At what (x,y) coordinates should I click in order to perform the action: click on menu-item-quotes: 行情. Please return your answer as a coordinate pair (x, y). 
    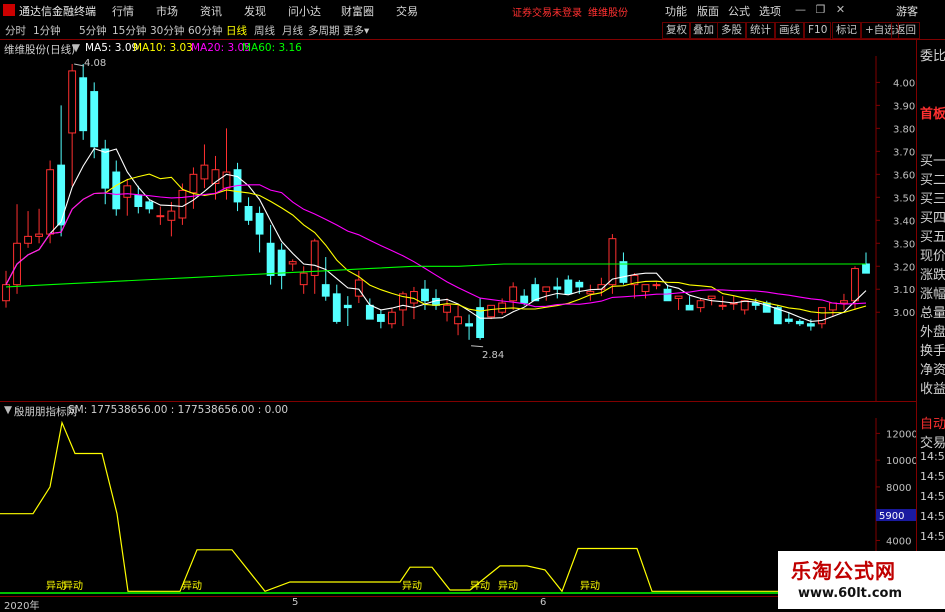
    Looking at the image, I should click on (123, 11).